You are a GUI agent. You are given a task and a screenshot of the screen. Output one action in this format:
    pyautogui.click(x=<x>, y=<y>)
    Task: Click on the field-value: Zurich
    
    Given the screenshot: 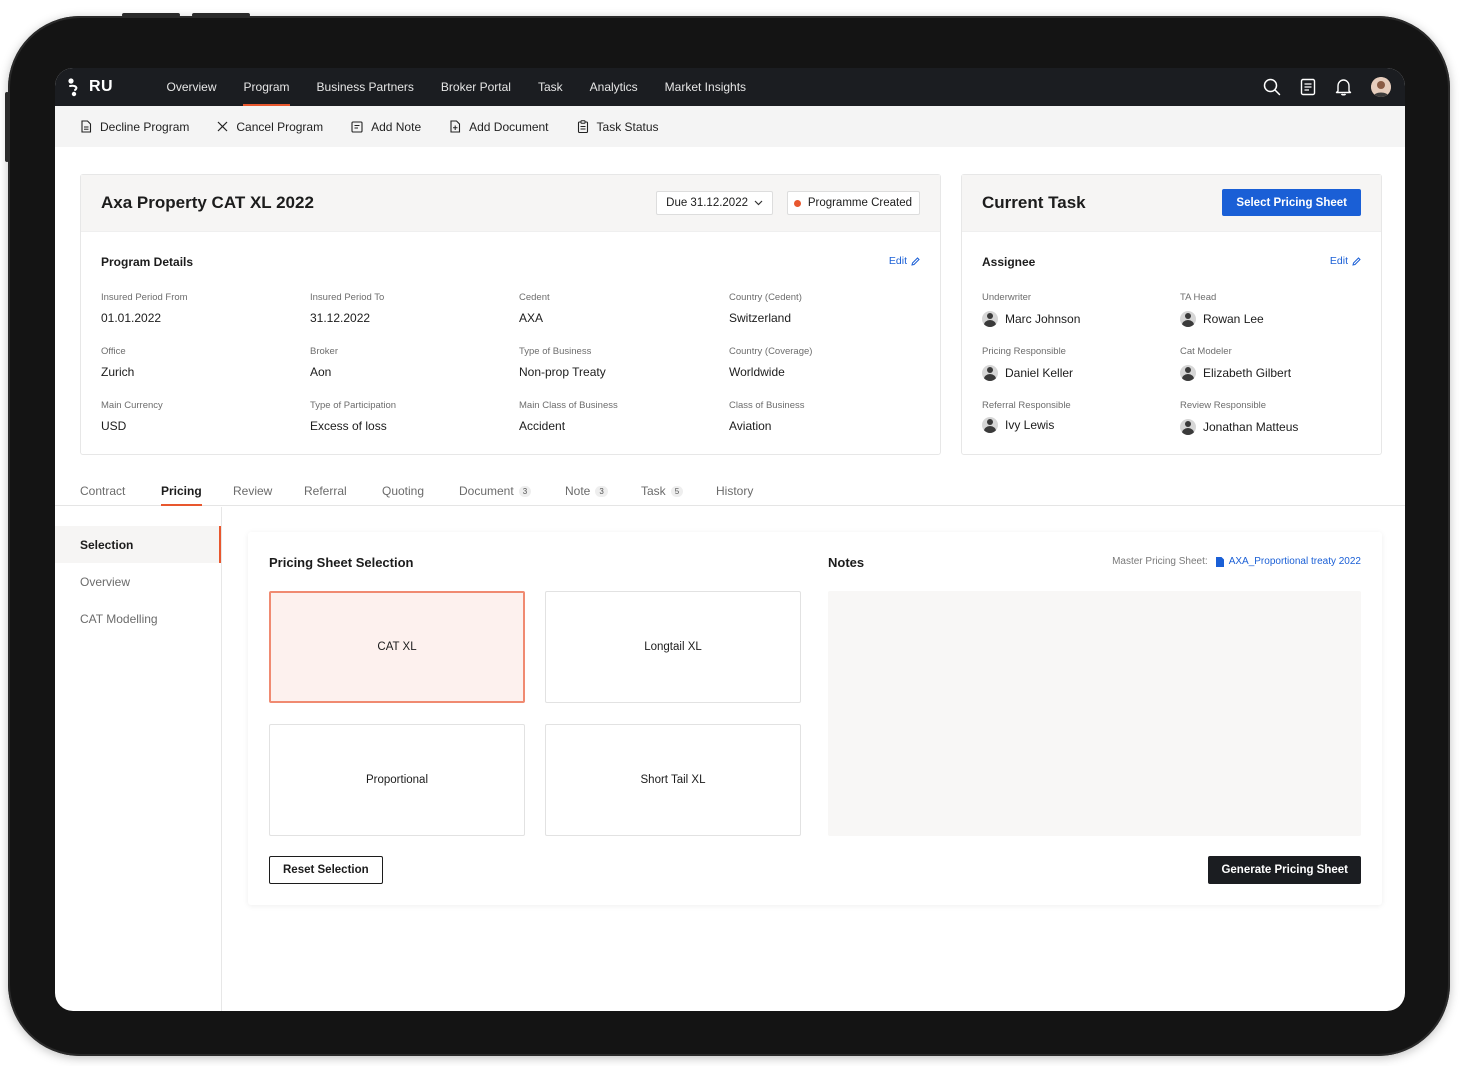 What is the action you would take?
    pyautogui.click(x=118, y=372)
    